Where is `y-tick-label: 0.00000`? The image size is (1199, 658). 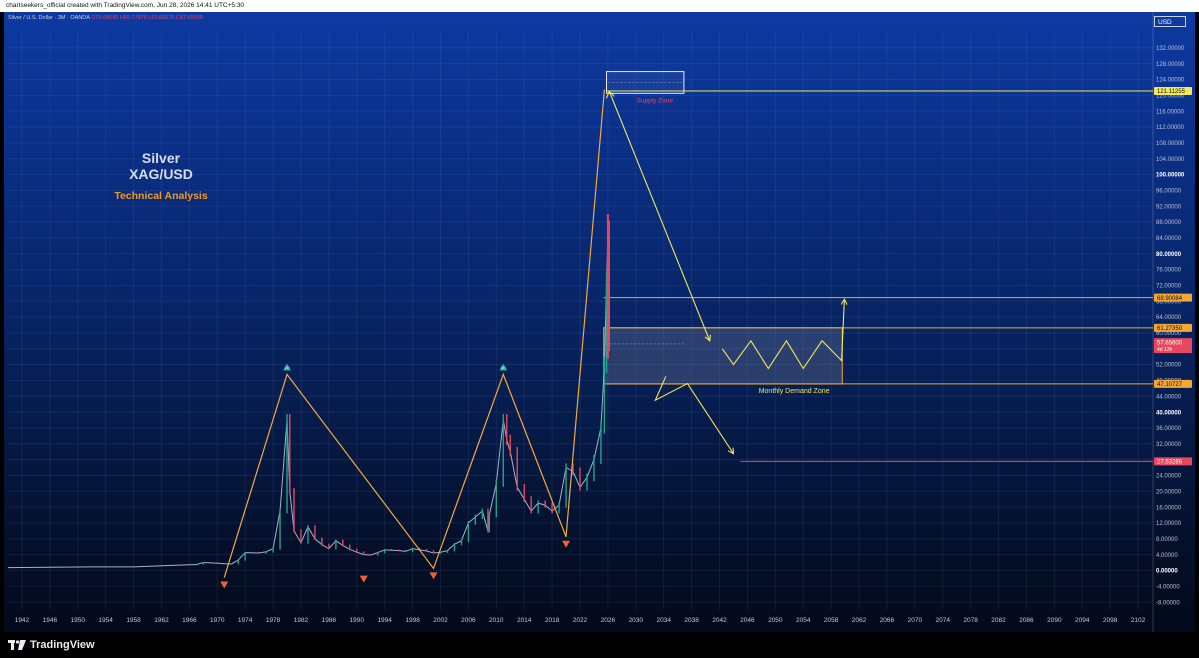 y-tick-label: 0.00000 is located at coordinates (1167, 572).